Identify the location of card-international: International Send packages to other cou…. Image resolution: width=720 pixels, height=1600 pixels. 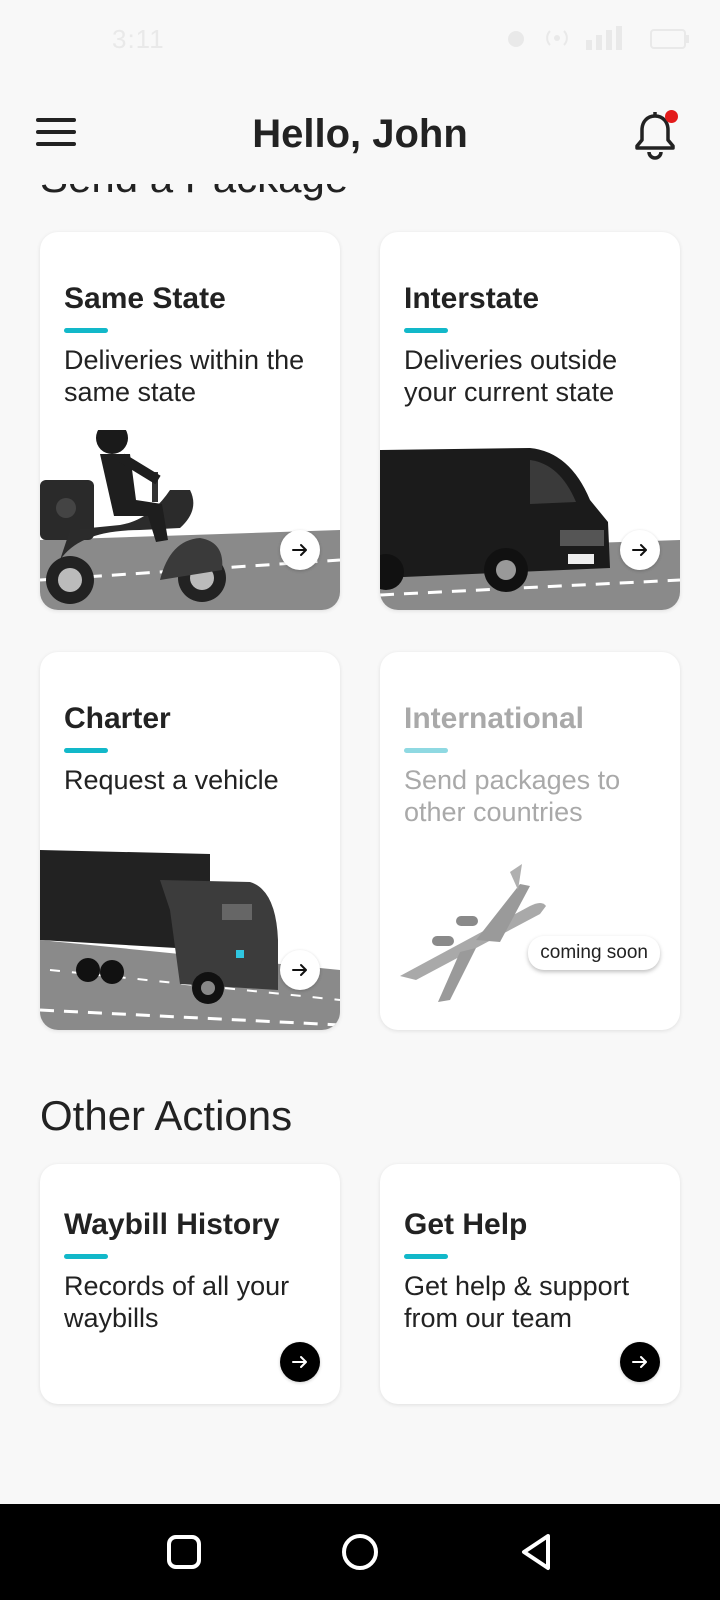
(530, 841).